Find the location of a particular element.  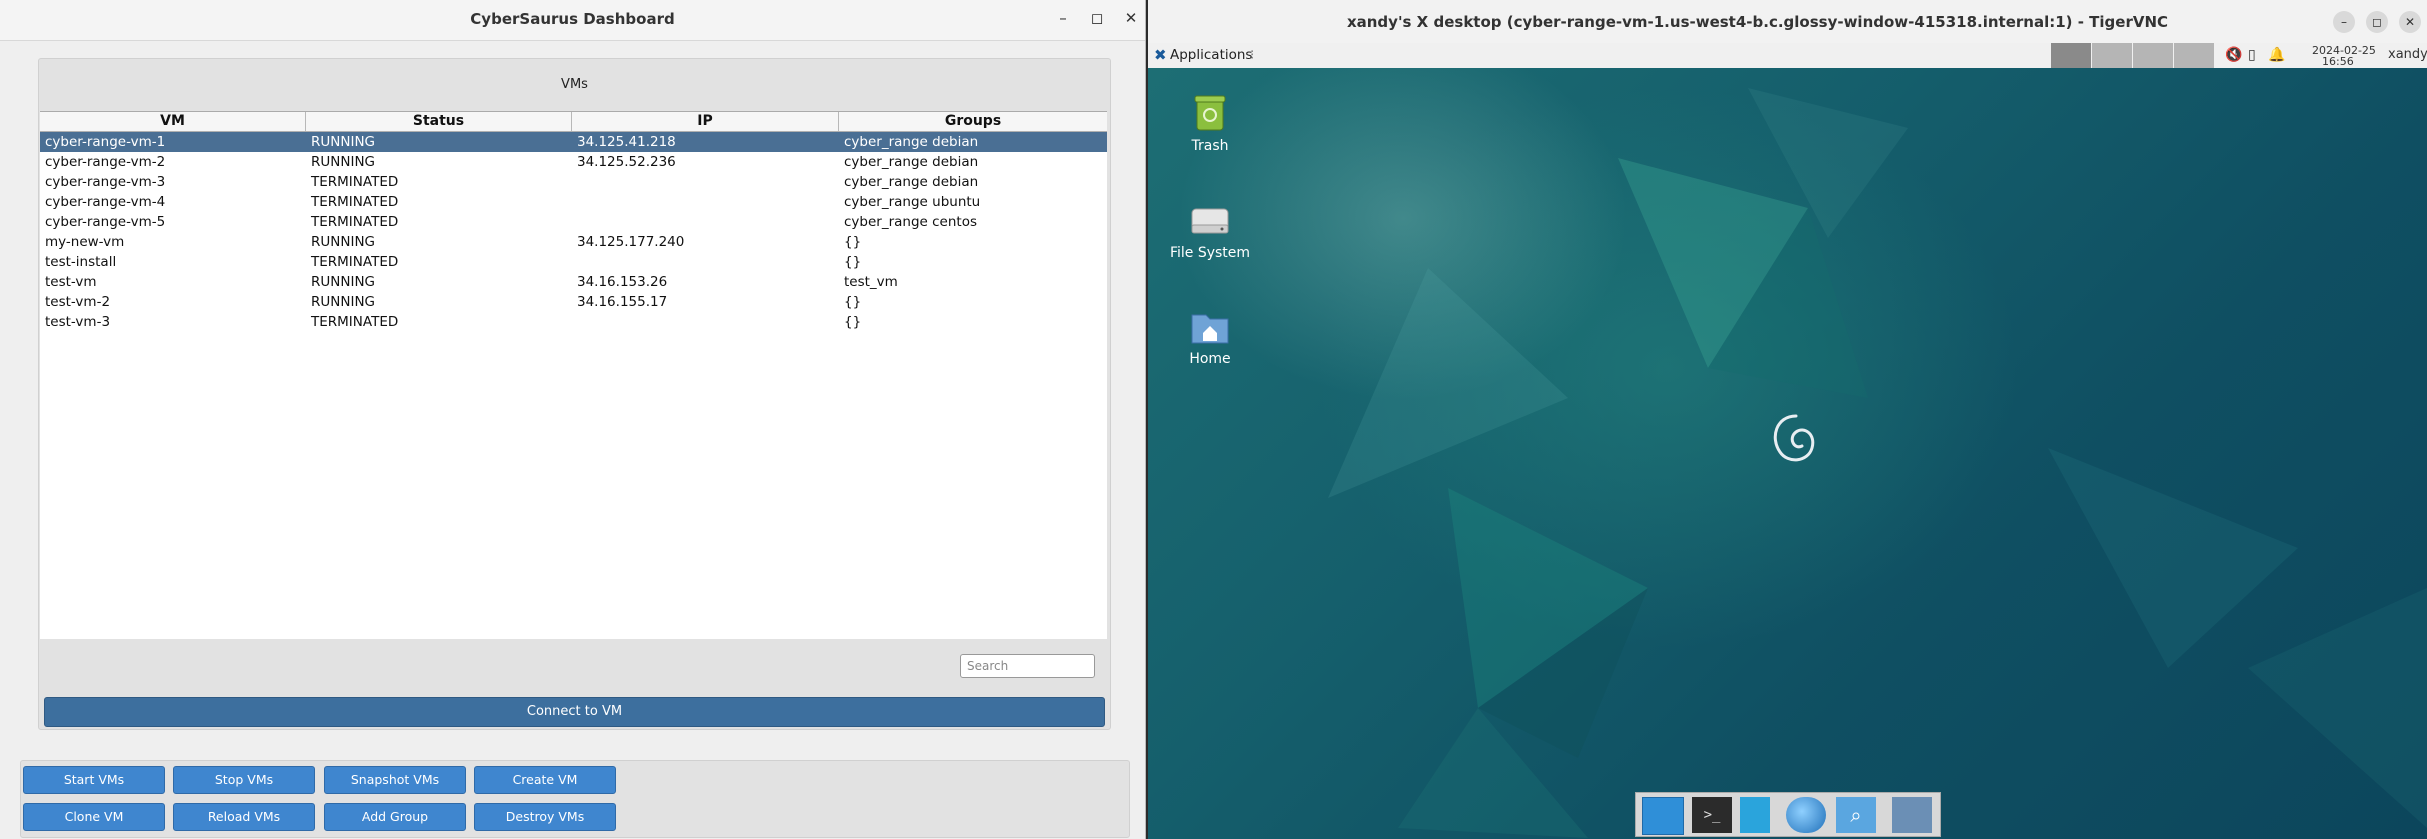

clone-vm-button: Clone VM is located at coordinates (94, 817).